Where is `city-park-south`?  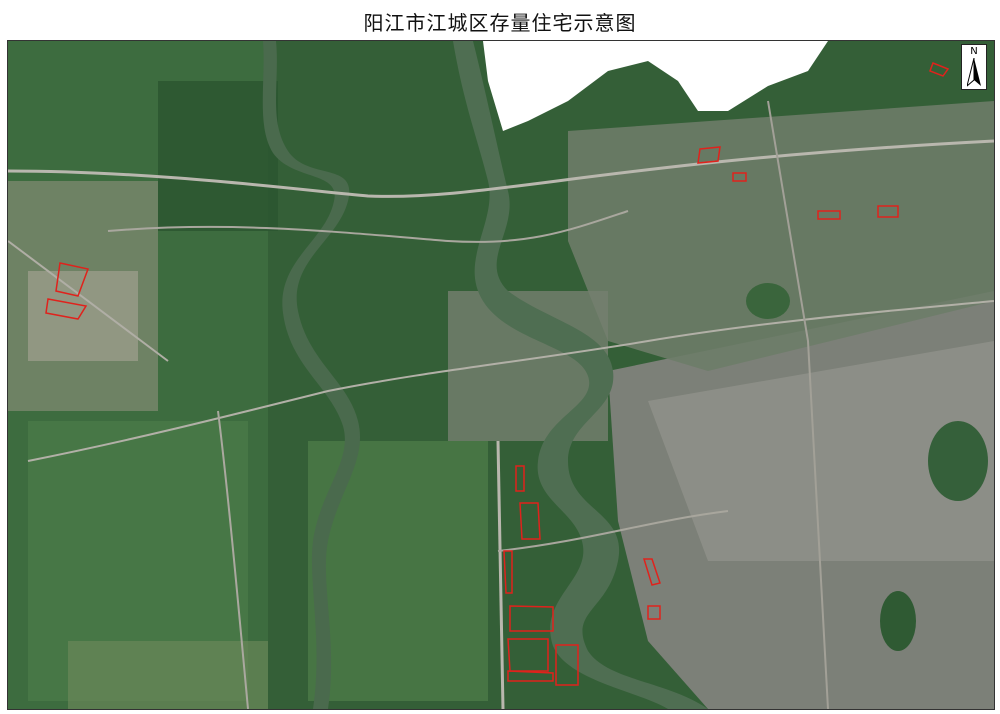
city-park-south is located at coordinates (898, 621).